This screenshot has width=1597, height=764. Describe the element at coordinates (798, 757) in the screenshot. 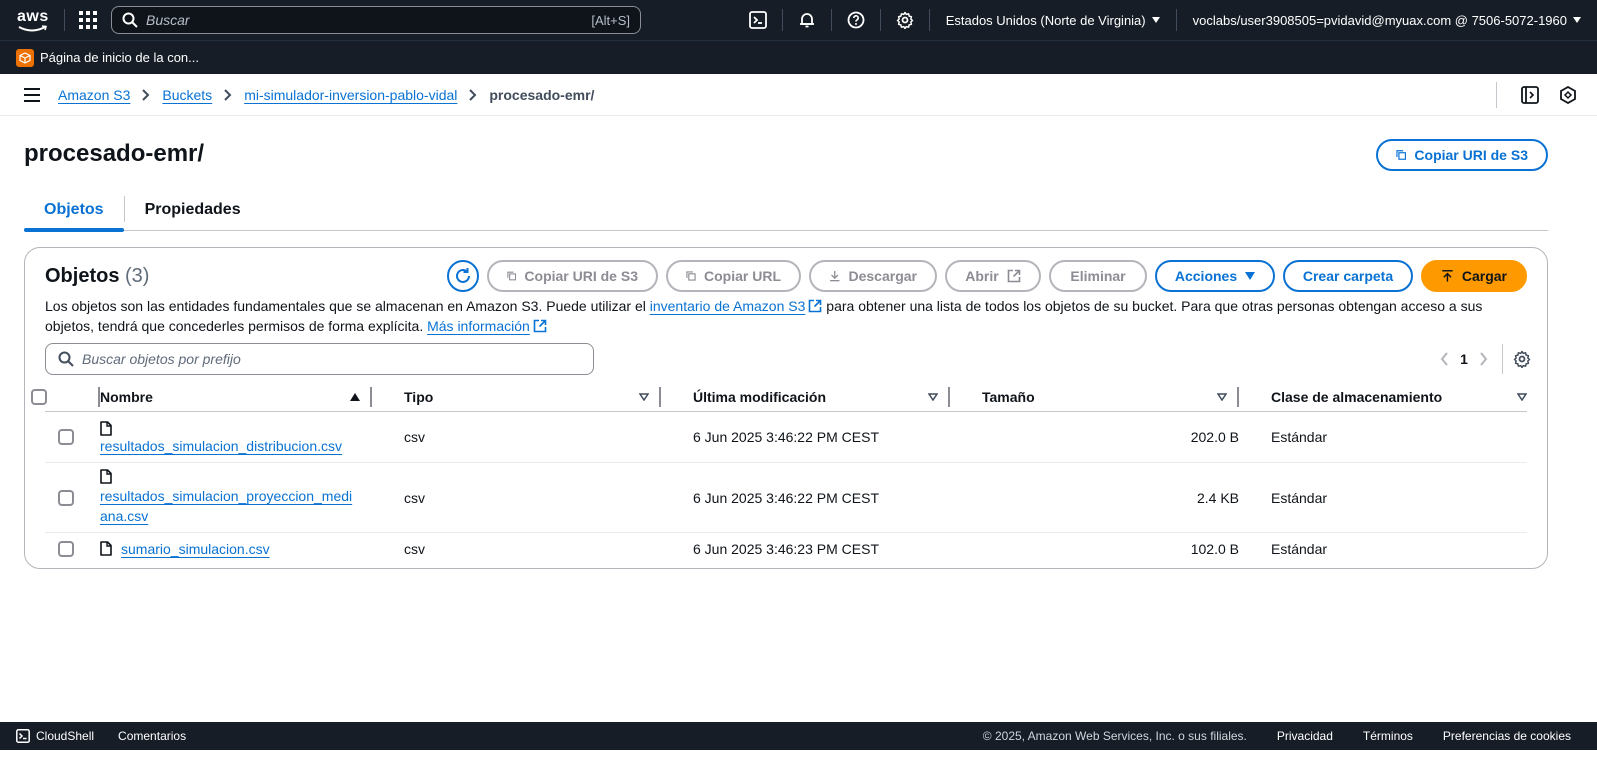

I see `window-bottom-edge` at that location.